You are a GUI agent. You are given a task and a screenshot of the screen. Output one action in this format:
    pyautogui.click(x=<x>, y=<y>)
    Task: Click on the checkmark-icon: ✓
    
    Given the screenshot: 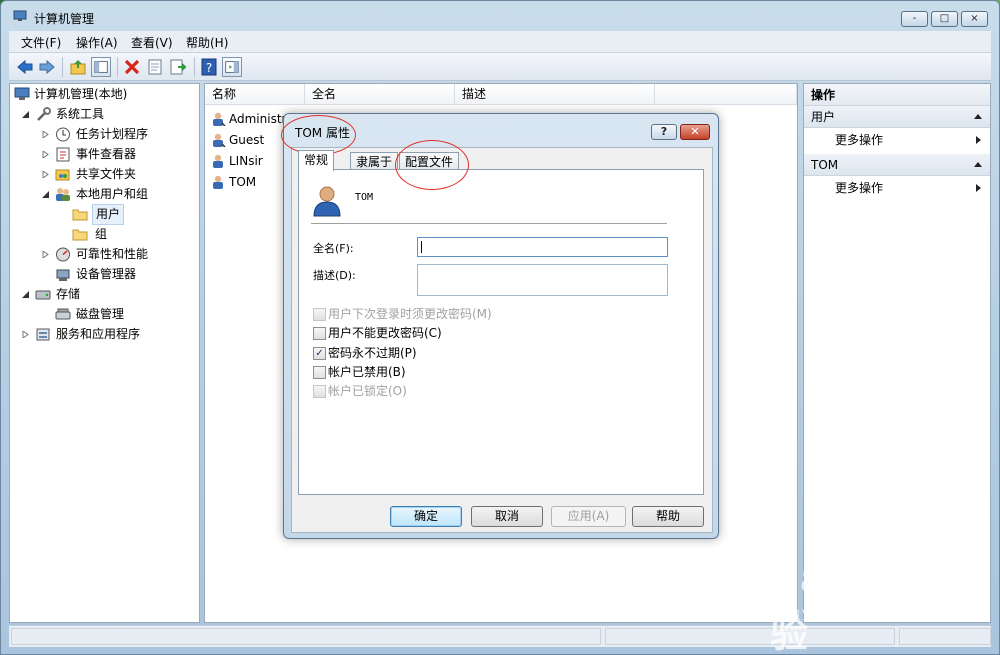 What is the action you would take?
    pyautogui.click(x=319, y=353)
    